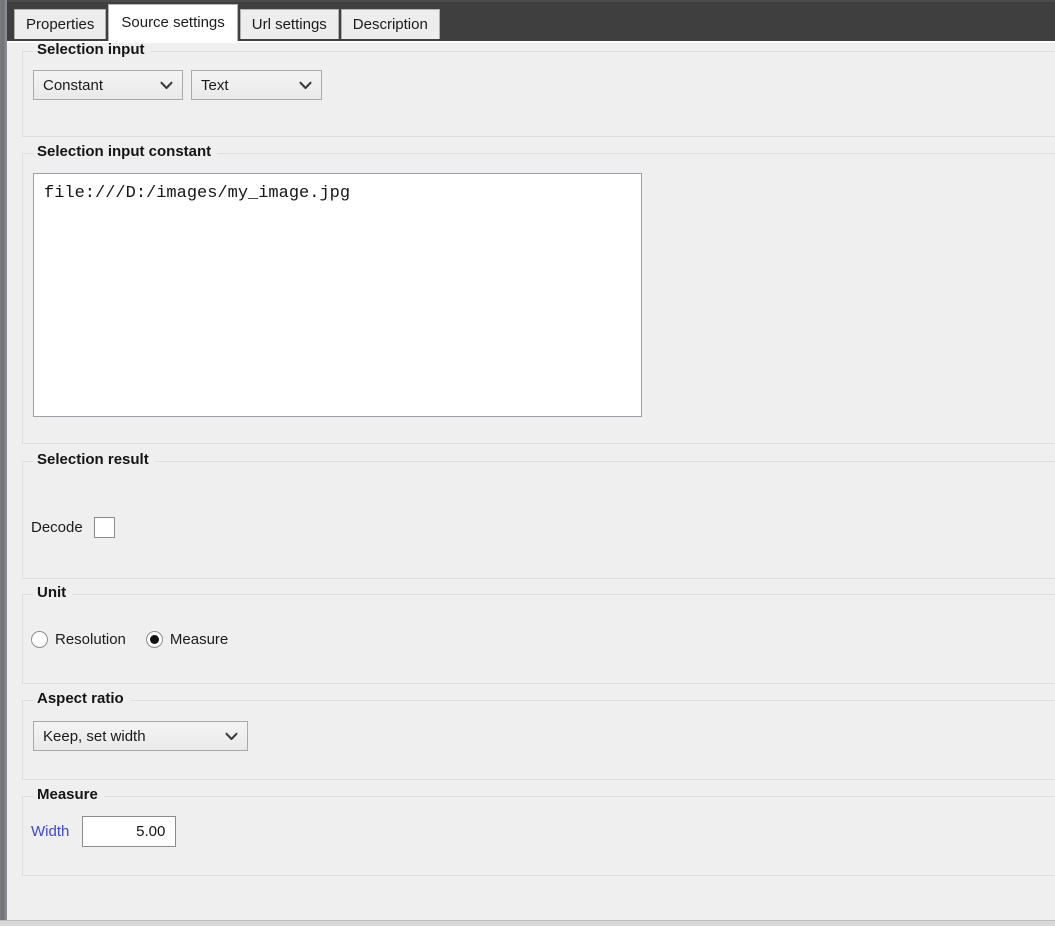 Image resolution: width=1055 pixels, height=926 pixels. I want to click on tab-url-settings: Url settings, so click(289, 24).